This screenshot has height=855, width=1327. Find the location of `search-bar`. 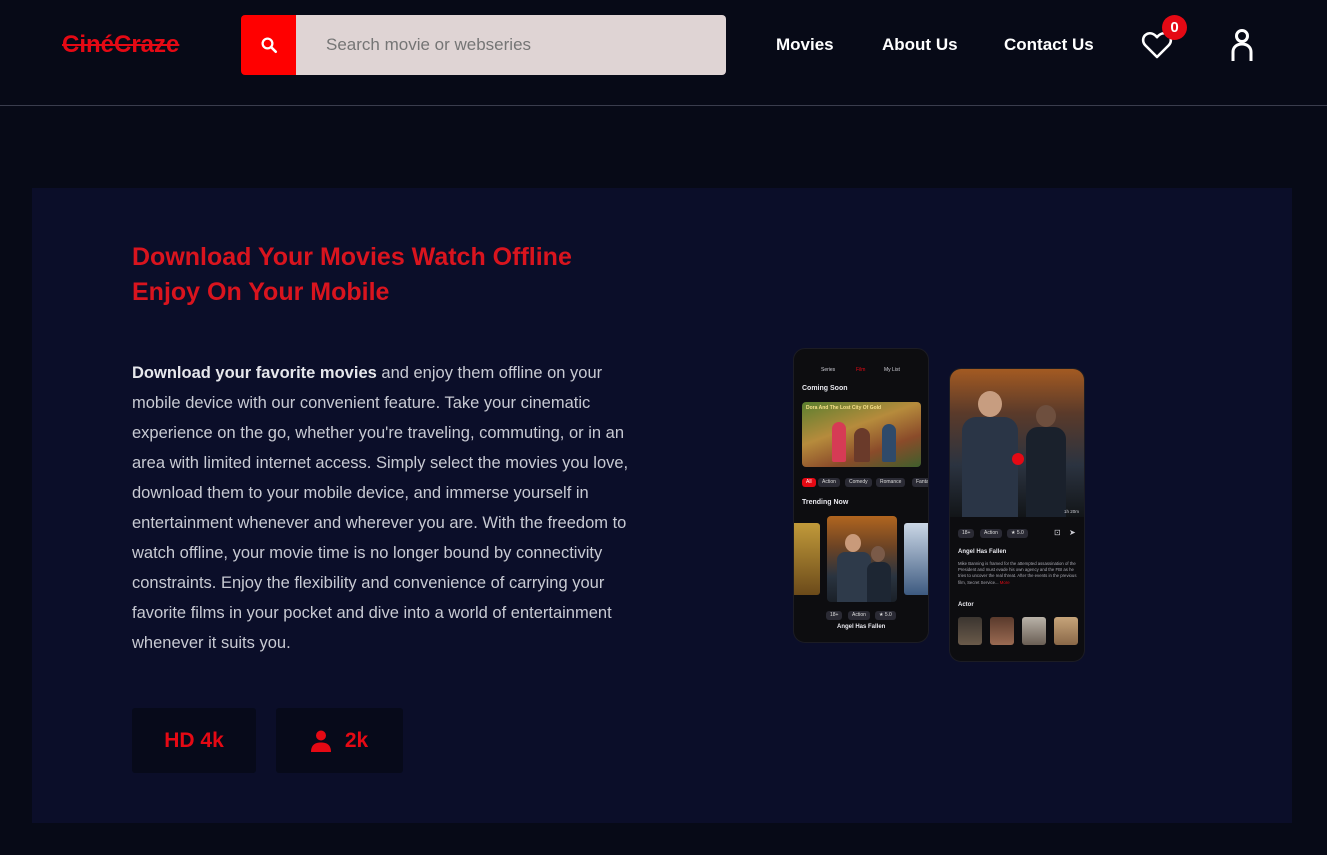

search-bar is located at coordinates (483, 45).